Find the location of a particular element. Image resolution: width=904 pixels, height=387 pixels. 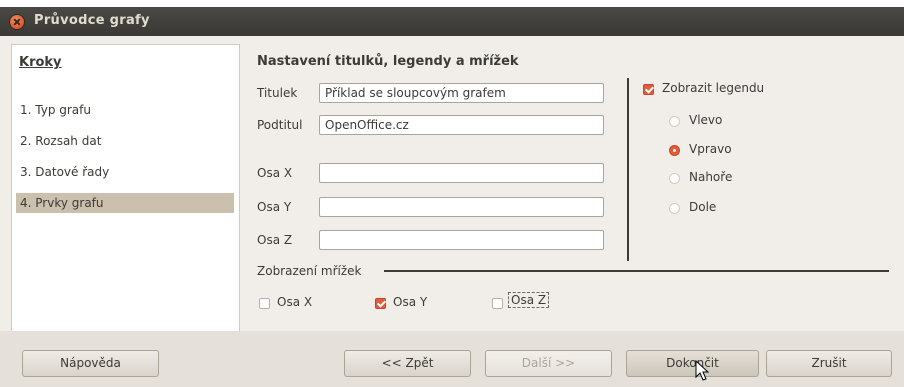

back-button: << Zpět is located at coordinates (407, 363).